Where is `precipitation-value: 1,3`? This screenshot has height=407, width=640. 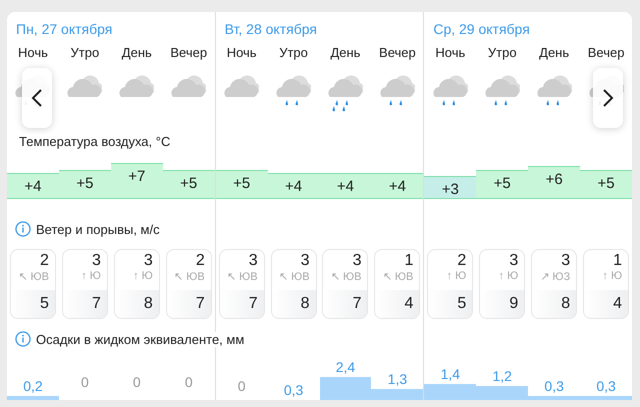 precipitation-value: 1,3 is located at coordinates (398, 379).